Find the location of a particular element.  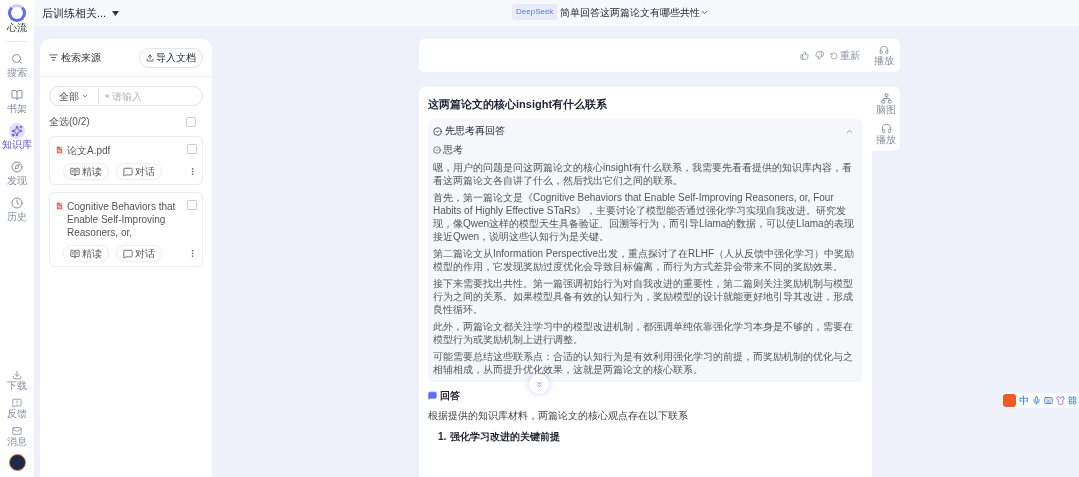

chevrons-down-icon is located at coordinates (539, 384).